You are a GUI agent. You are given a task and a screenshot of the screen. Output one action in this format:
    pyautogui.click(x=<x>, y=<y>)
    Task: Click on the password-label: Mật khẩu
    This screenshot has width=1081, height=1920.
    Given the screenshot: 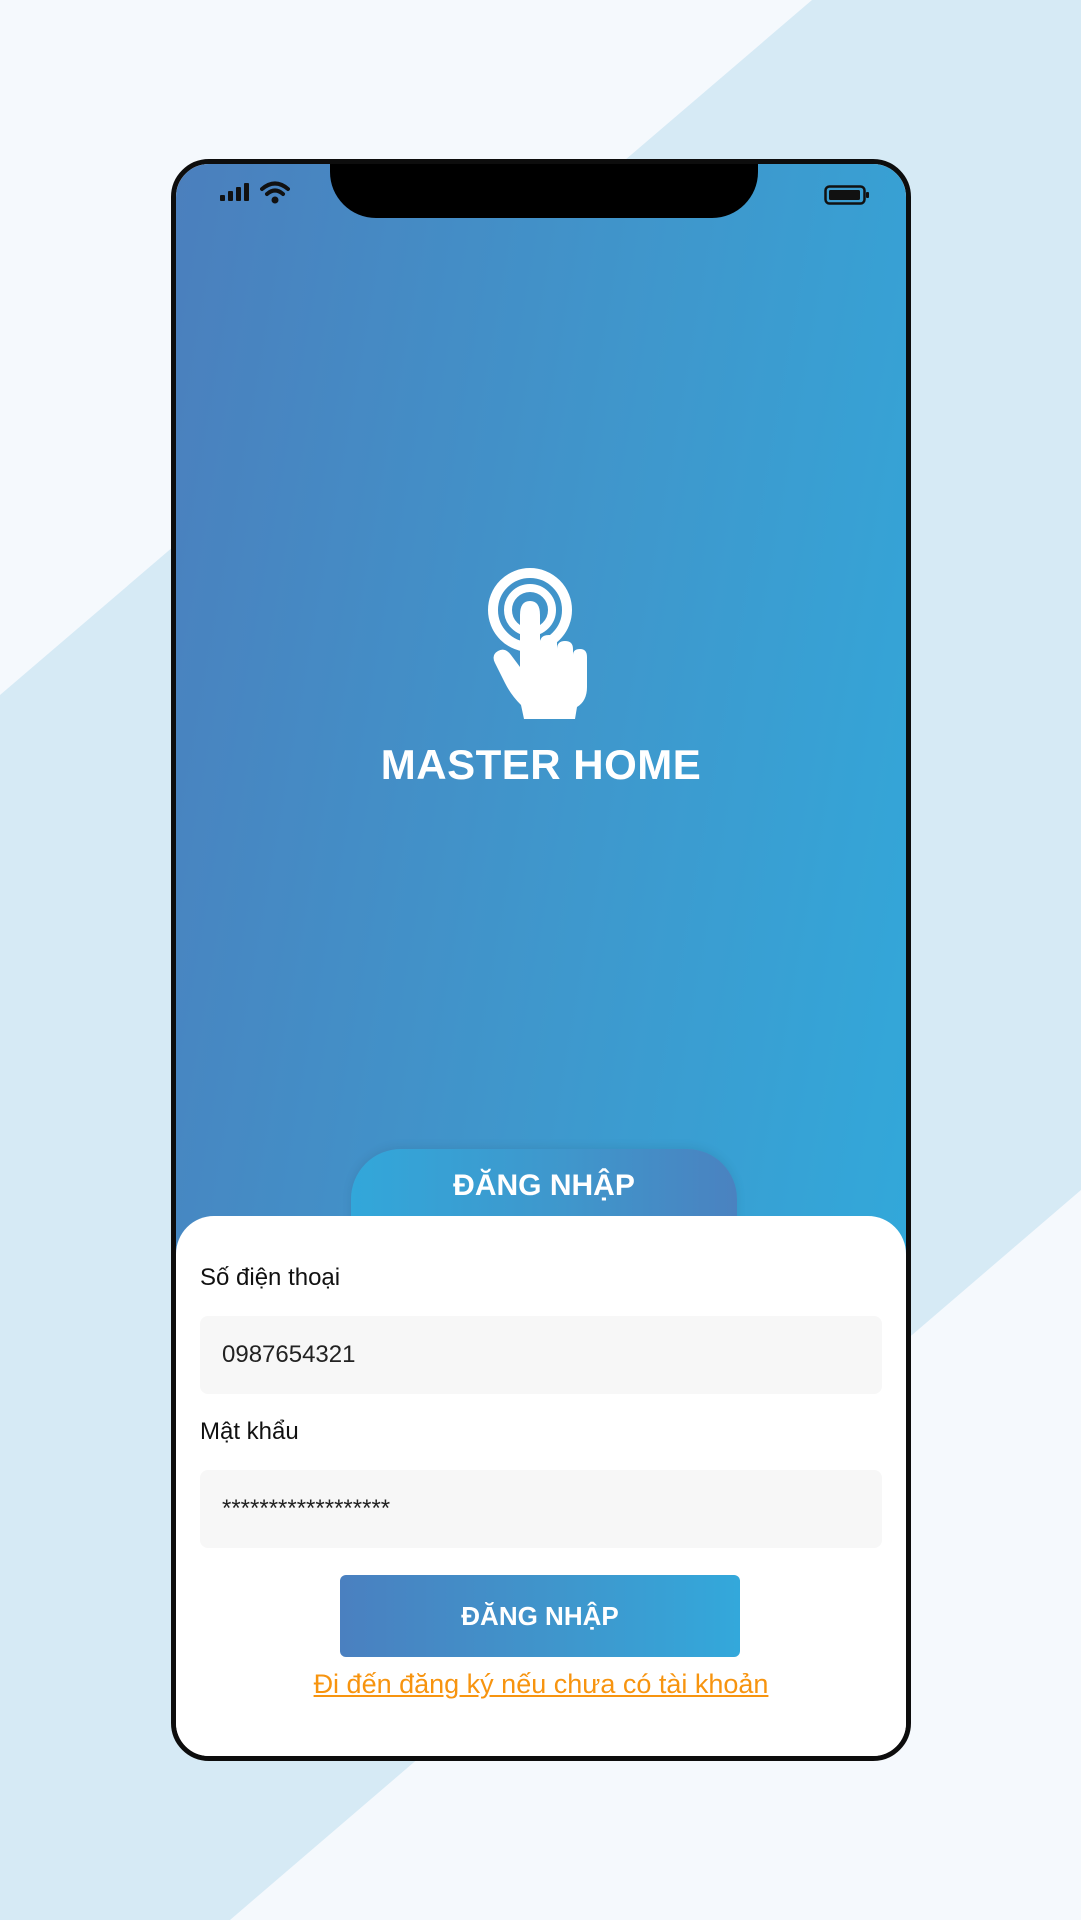 What is the action you would take?
    pyautogui.click(x=249, y=1431)
    